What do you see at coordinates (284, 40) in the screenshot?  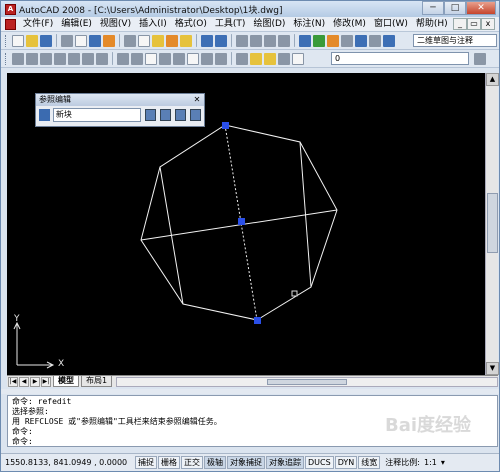 I see `zoom-previous-icon` at bounding box center [284, 40].